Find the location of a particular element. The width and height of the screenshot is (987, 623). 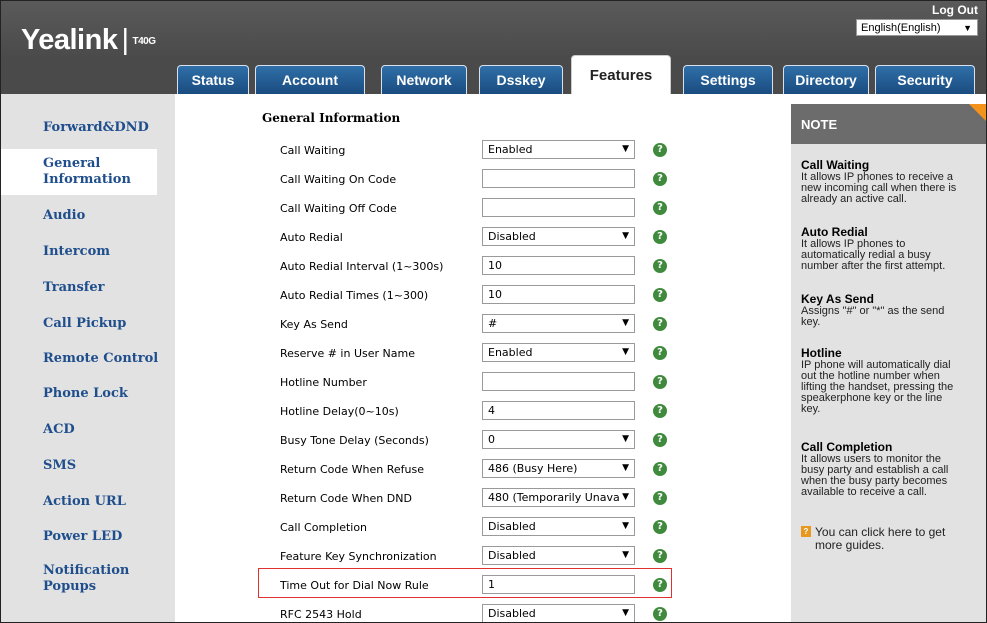

sidebar-item-general-information: General Information is located at coordinates (79, 172).